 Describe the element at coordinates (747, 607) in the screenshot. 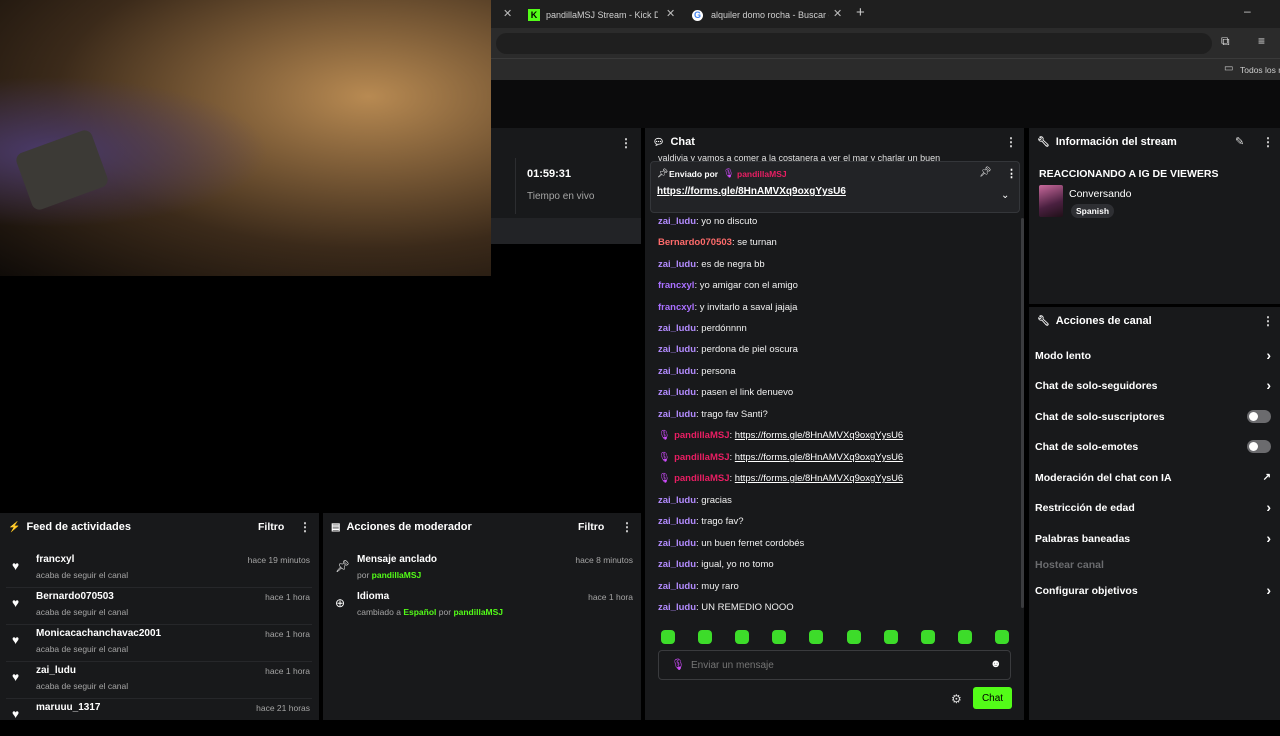

I see `chat-text: UN REMEDIO NOOO` at that location.